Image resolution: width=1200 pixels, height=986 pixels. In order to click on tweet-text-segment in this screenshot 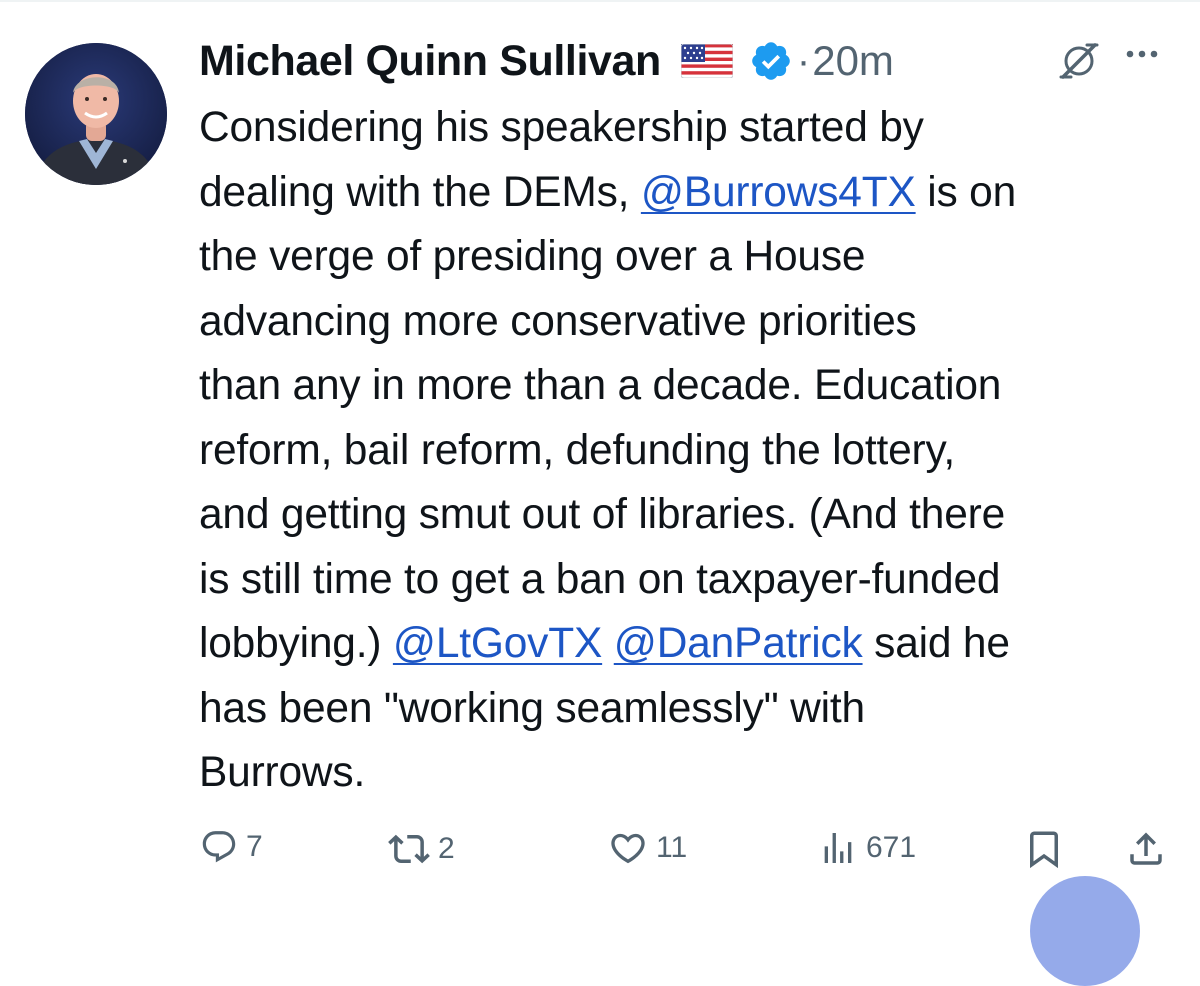, I will do `click(608, 643)`.